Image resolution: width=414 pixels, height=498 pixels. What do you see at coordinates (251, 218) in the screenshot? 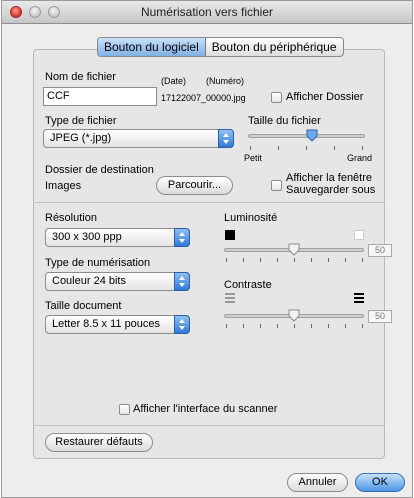
I see `brightness-label: Luminosité` at bounding box center [251, 218].